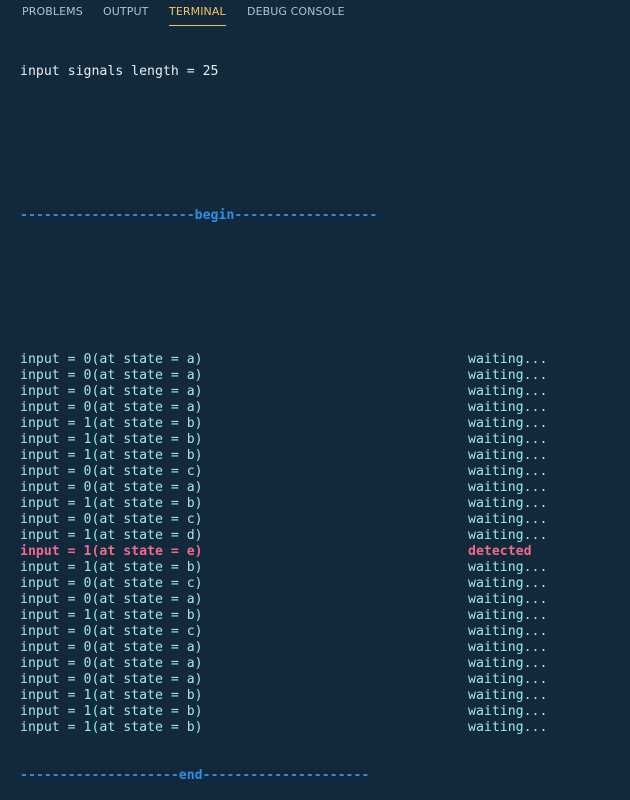 Image resolution: width=630 pixels, height=800 pixels. What do you see at coordinates (320, 552) in the screenshot?
I see `log-row: input = 1(at state = e) detected` at bounding box center [320, 552].